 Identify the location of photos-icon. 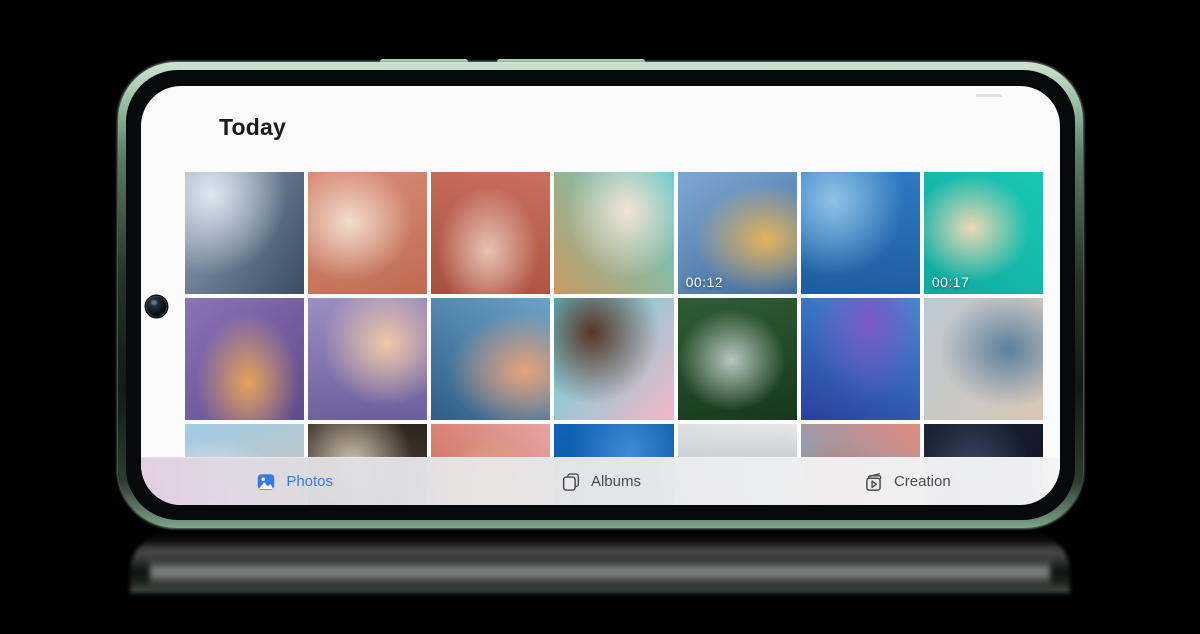
(266, 482).